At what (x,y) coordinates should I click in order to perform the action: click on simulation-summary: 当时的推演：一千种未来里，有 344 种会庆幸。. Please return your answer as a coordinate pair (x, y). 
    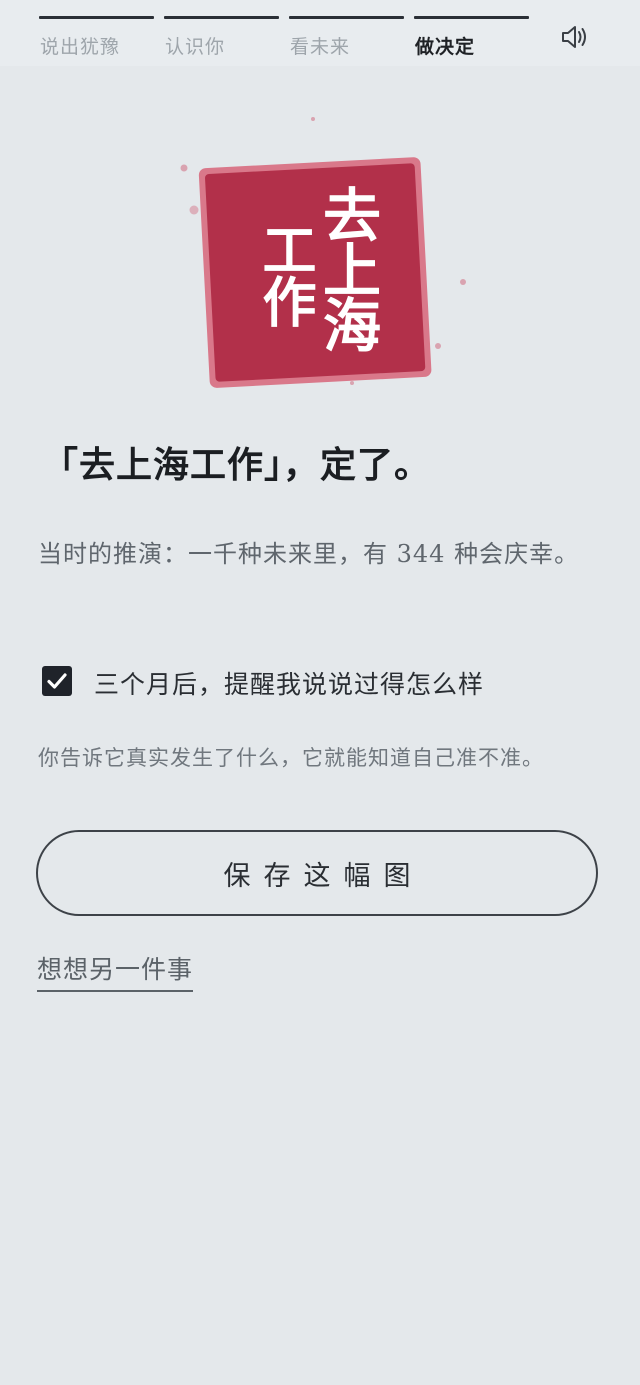
    Looking at the image, I should click on (309, 554).